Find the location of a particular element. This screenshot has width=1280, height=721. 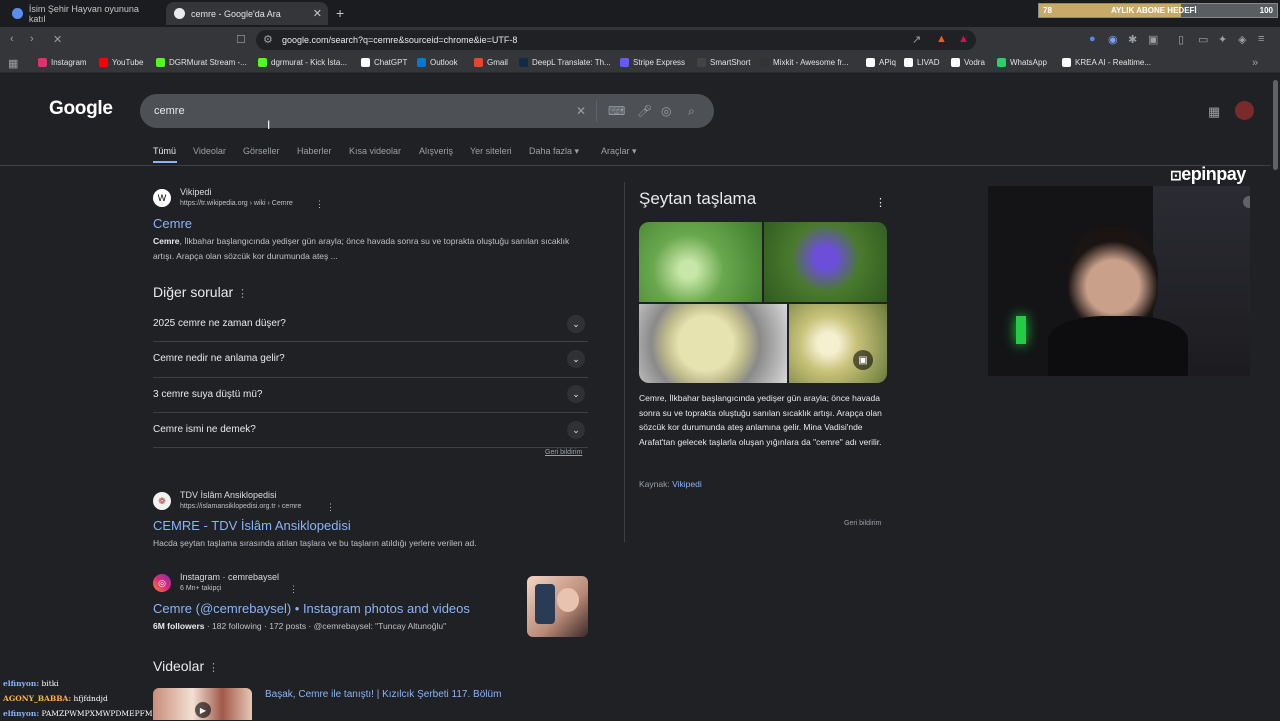

extensions-icon: ✱ is located at coordinates (1132, 39).